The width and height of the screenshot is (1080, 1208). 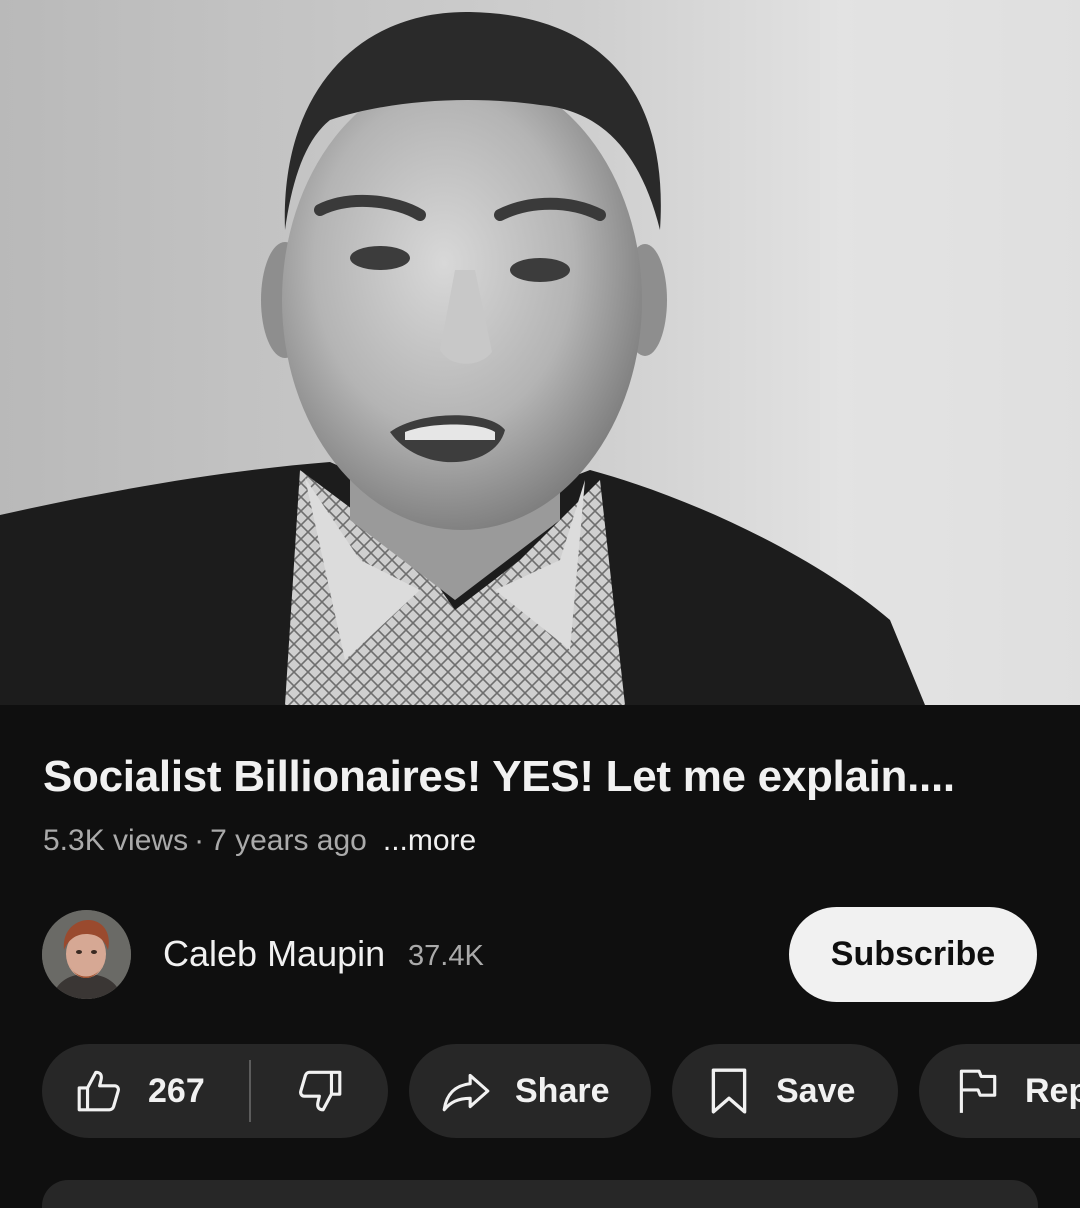 What do you see at coordinates (446, 956) in the screenshot?
I see `subscriber-count: 37.4K` at bounding box center [446, 956].